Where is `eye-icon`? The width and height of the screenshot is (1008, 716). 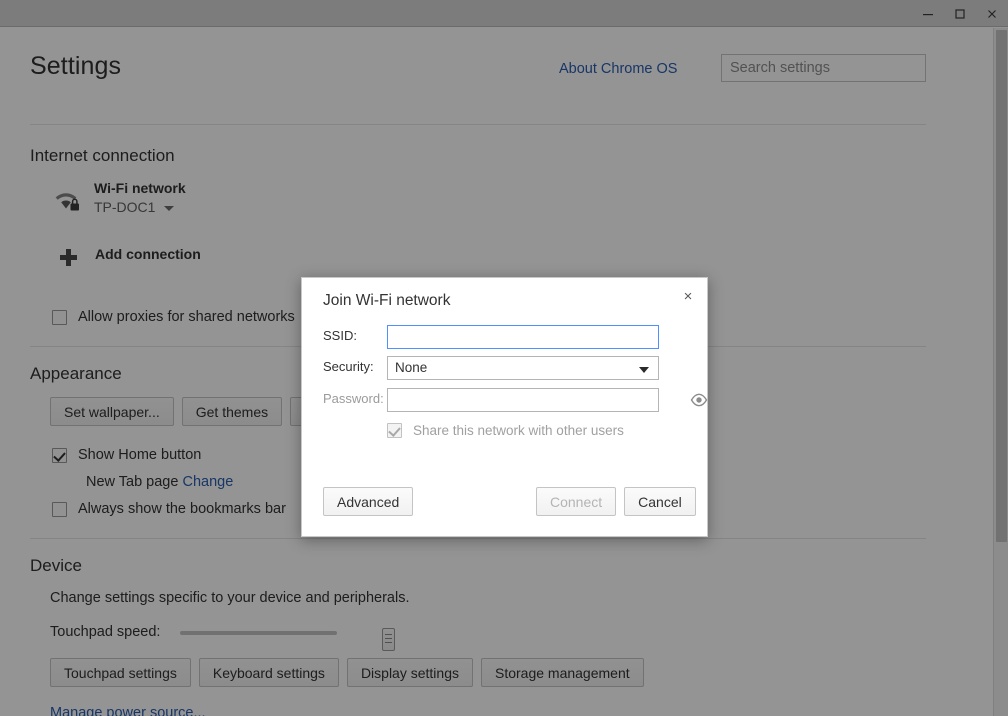 eye-icon is located at coordinates (699, 400).